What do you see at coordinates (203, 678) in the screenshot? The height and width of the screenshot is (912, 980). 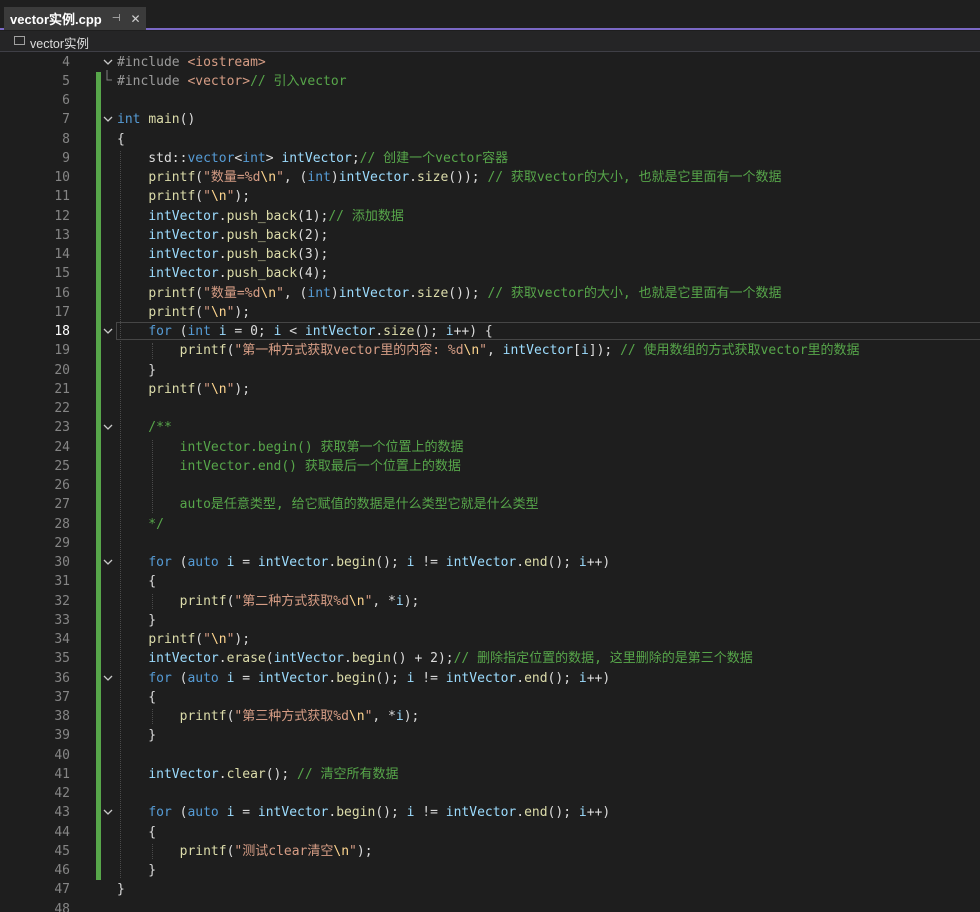 I see `code-token: auto` at bounding box center [203, 678].